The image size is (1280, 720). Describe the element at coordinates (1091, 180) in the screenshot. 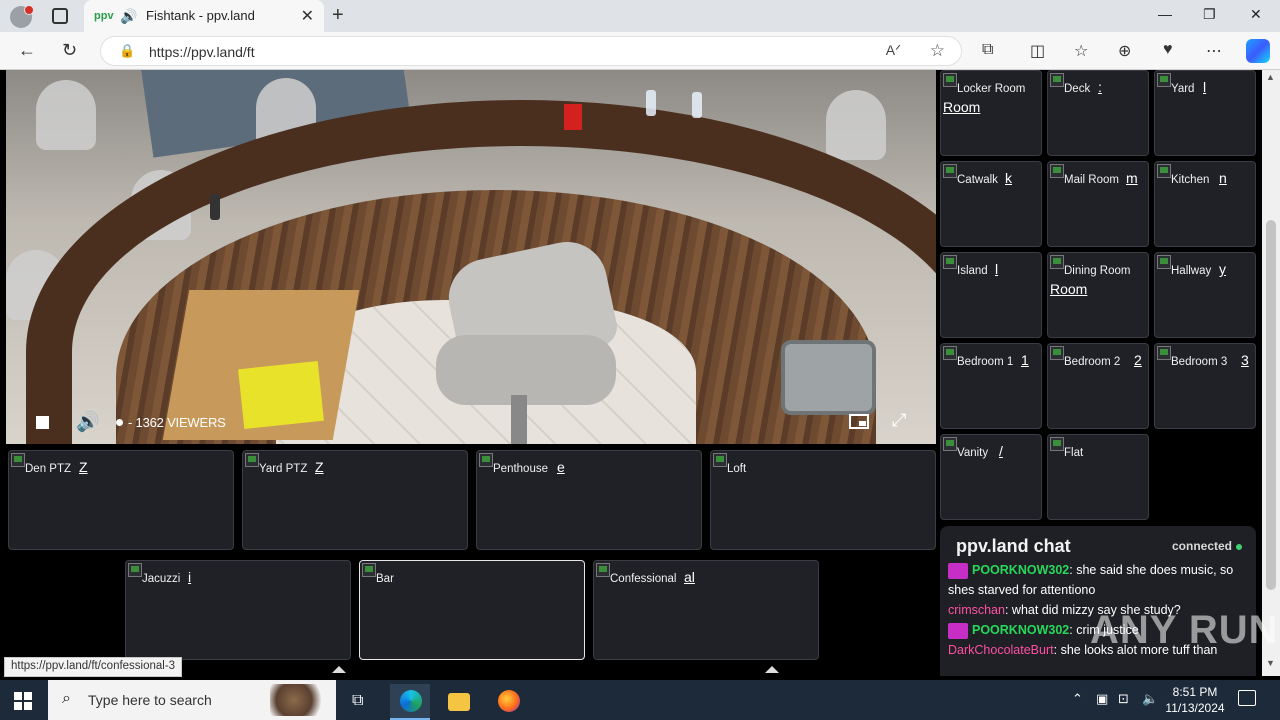

I see `cam-label: Mail Room` at that location.